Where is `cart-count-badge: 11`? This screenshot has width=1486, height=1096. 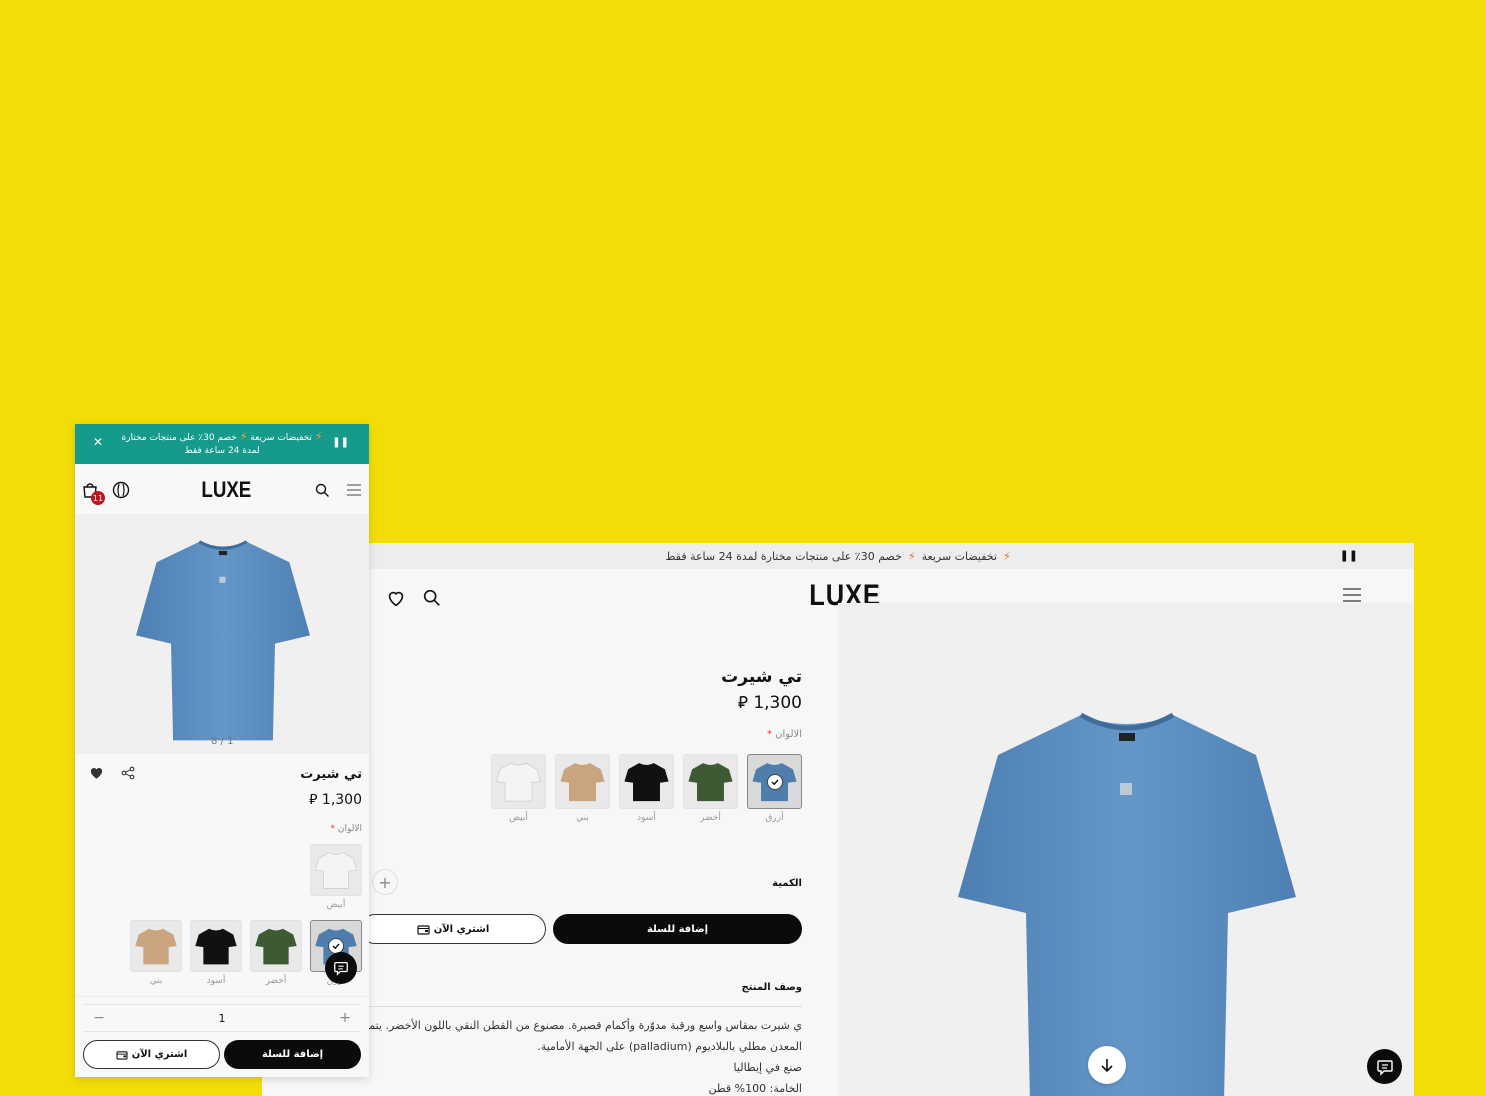 cart-count-badge: 11 is located at coordinates (98, 498).